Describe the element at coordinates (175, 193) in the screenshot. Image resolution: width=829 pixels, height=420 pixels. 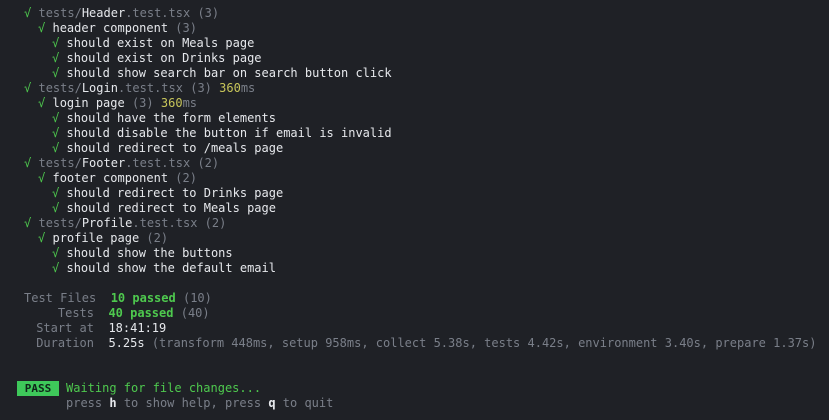
I see `test-label: should redirect to Drinks page` at that location.